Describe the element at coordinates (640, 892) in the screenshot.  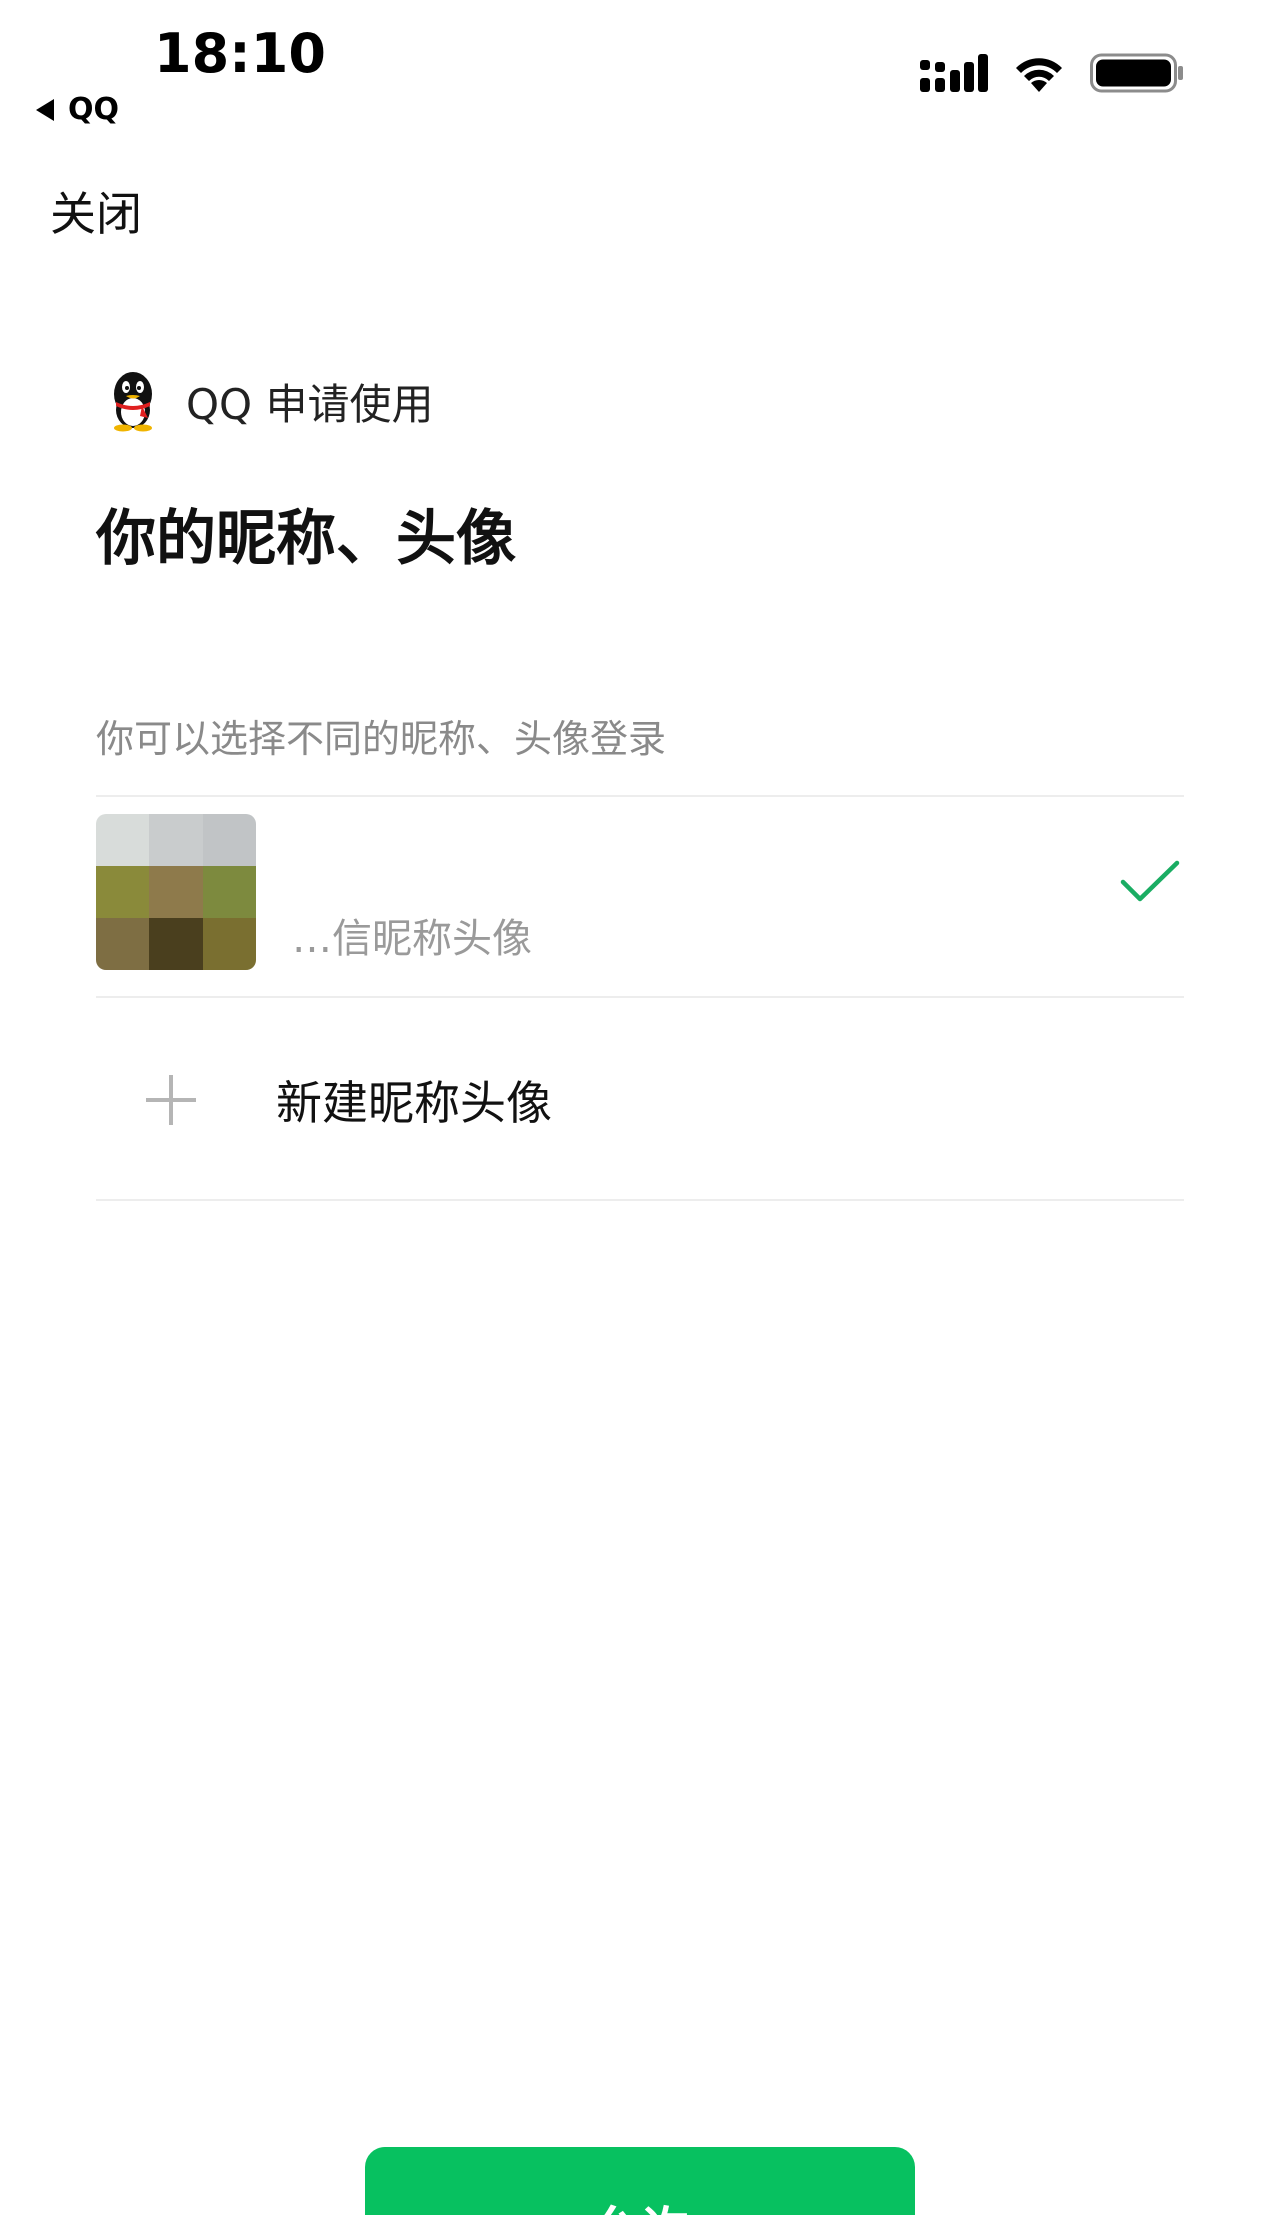
I see `existing-profile-option: …信昵称头像` at that location.